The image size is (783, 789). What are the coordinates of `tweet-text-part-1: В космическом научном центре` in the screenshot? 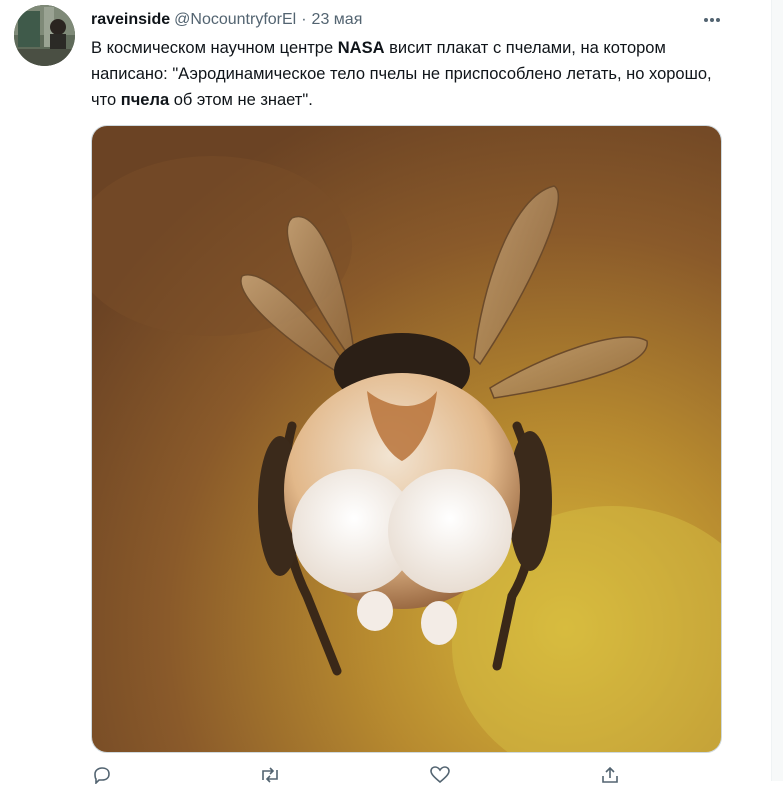 It's located at (214, 48).